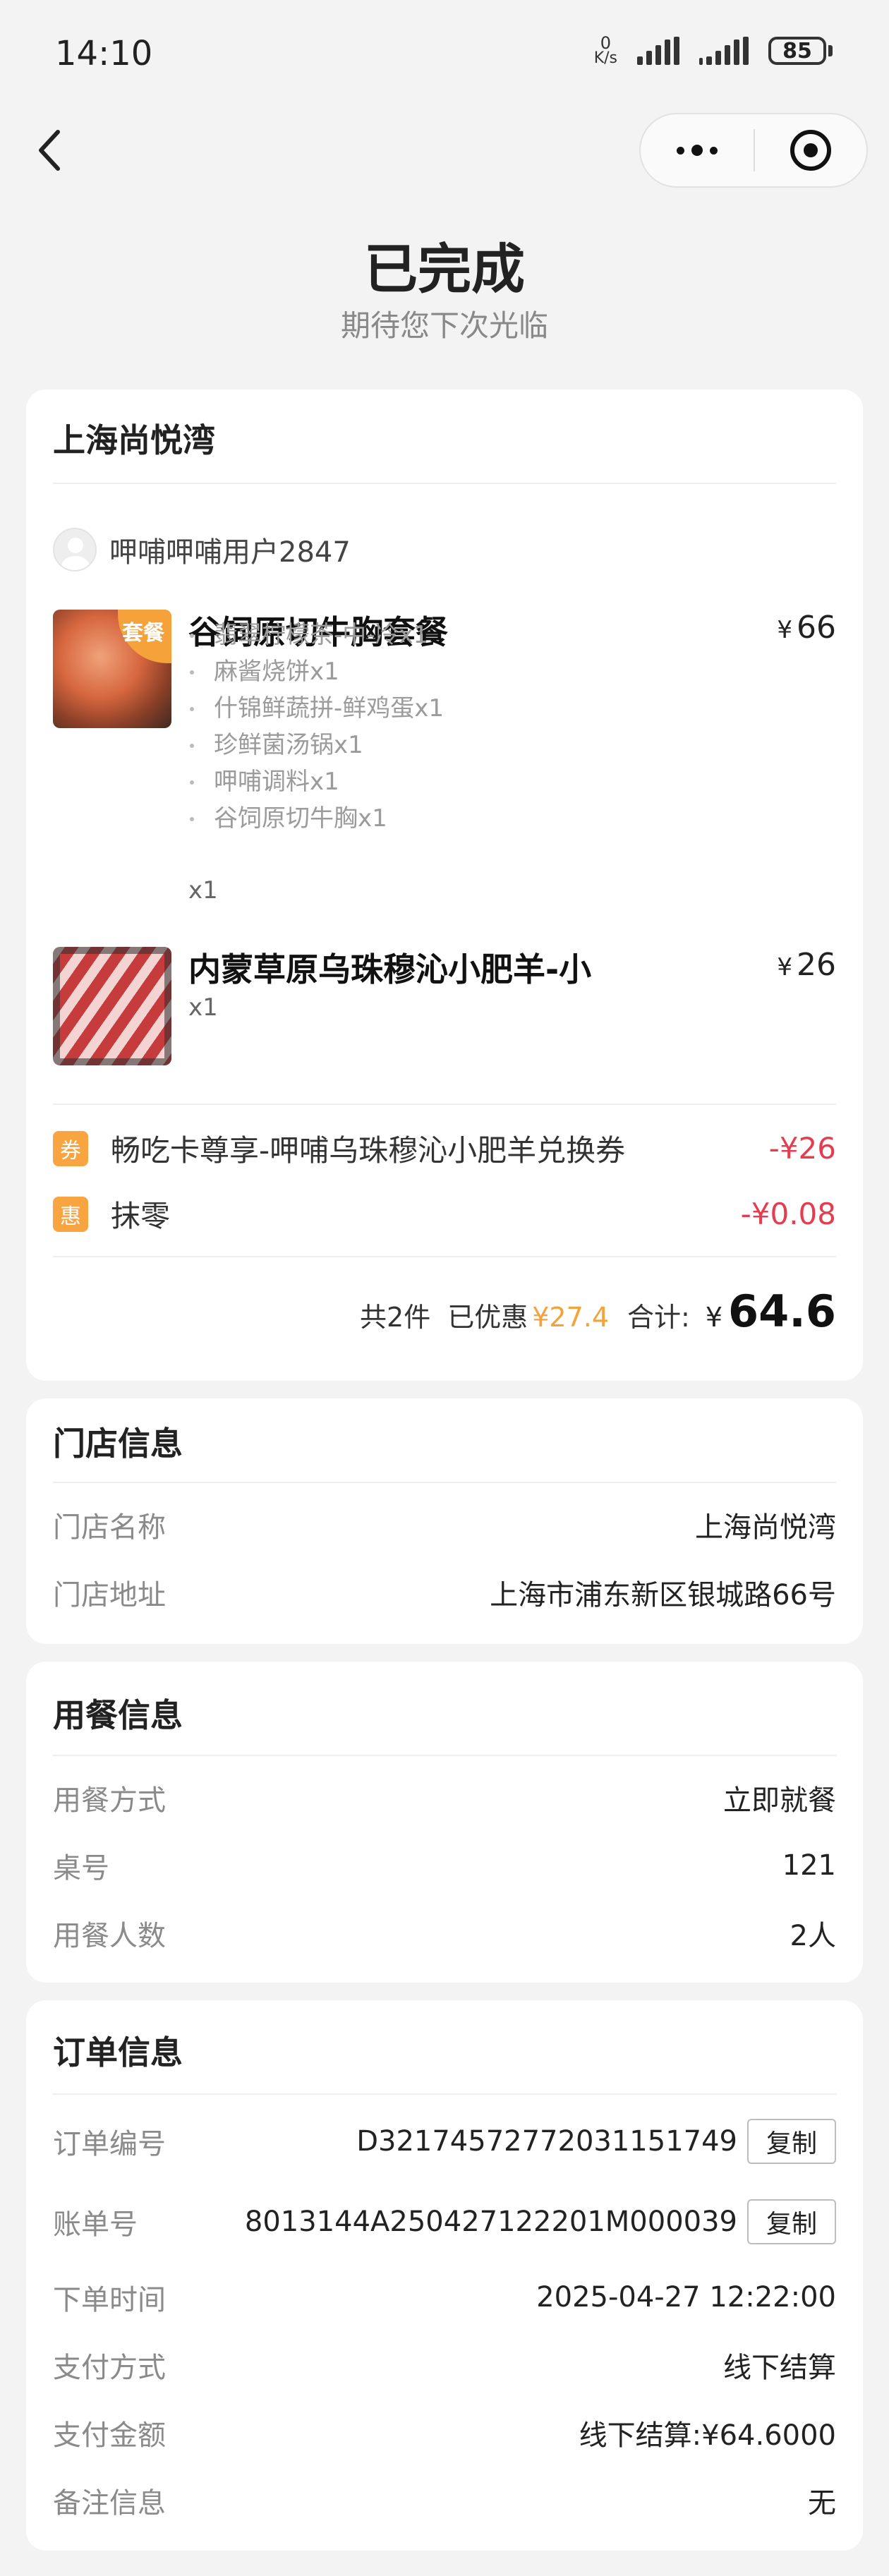 The image size is (889, 2576). What do you see at coordinates (792, 2142) in the screenshot?
I see `copy-order-number-button: 复制` at bounding box center [792, 2142].